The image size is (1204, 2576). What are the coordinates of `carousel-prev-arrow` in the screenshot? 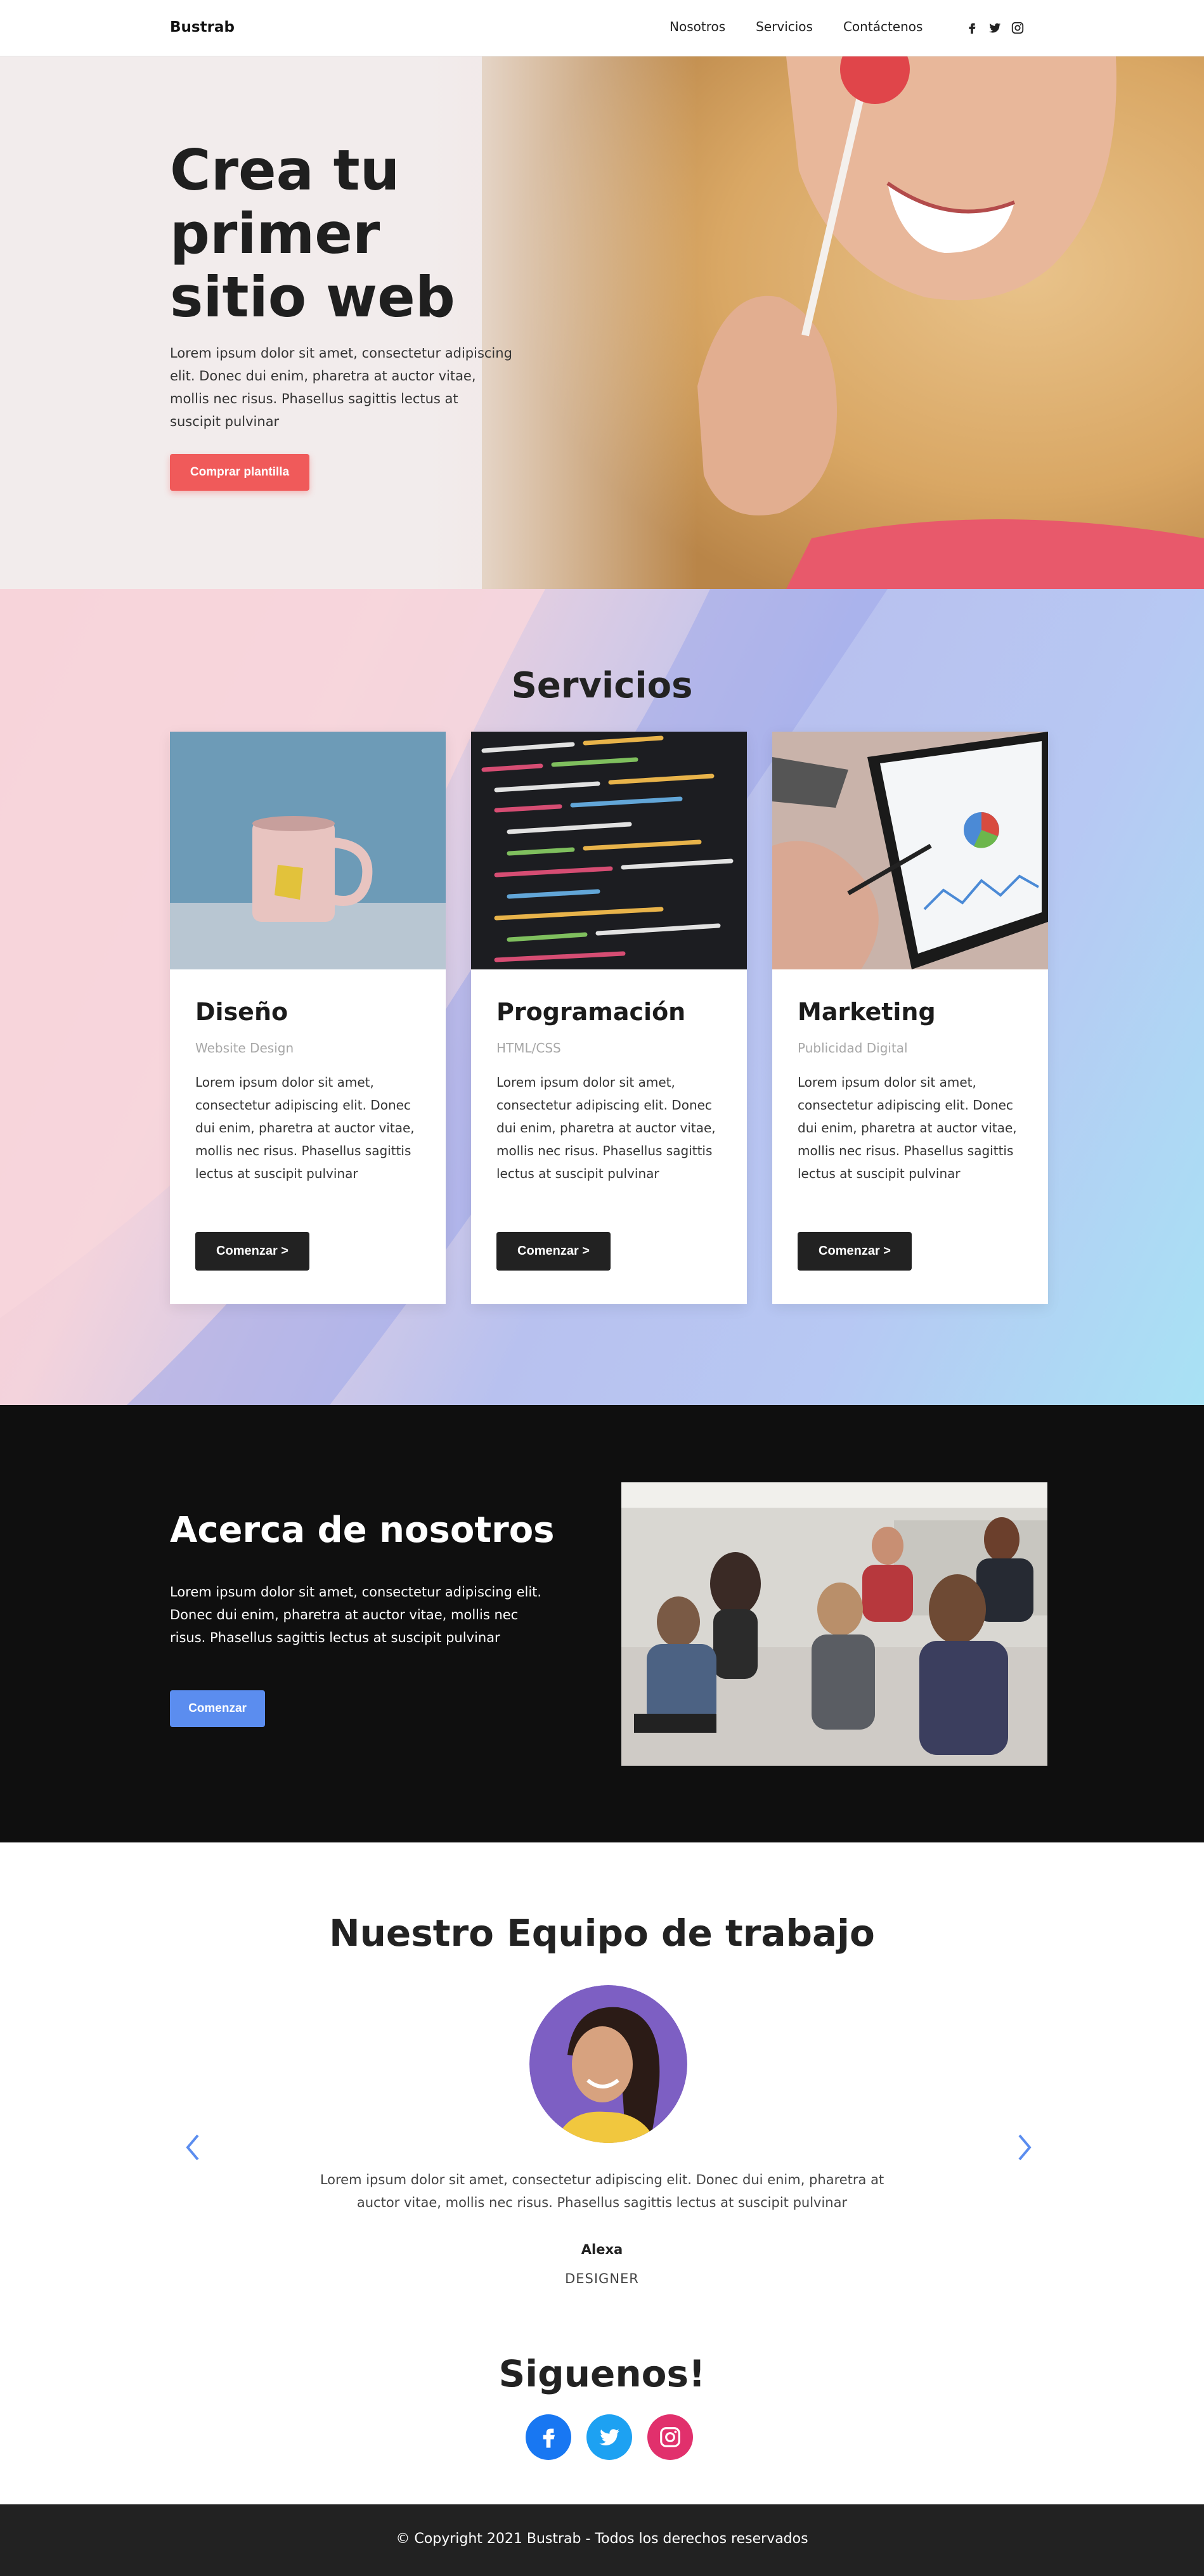 It's located at (193, 2147).